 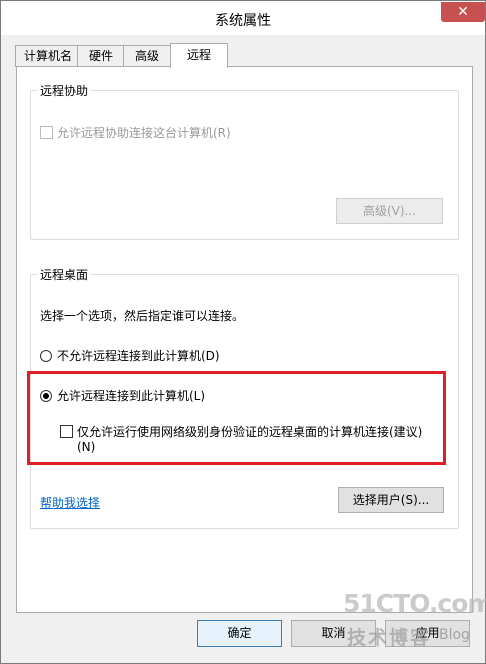 I want to click on highlight-box, so click(x=236, y=418).